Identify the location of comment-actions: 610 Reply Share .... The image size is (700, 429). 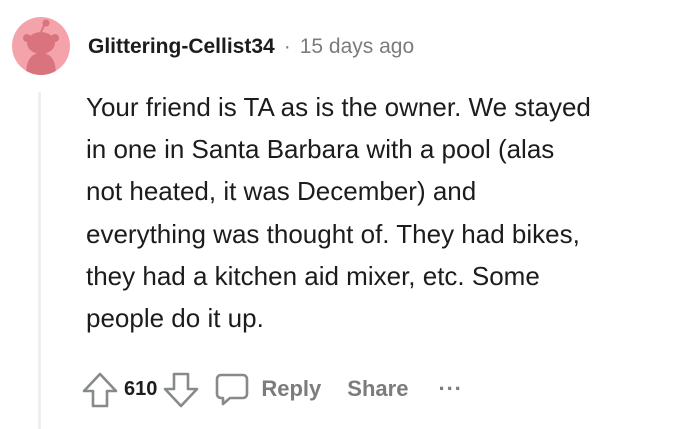
(271, 389).